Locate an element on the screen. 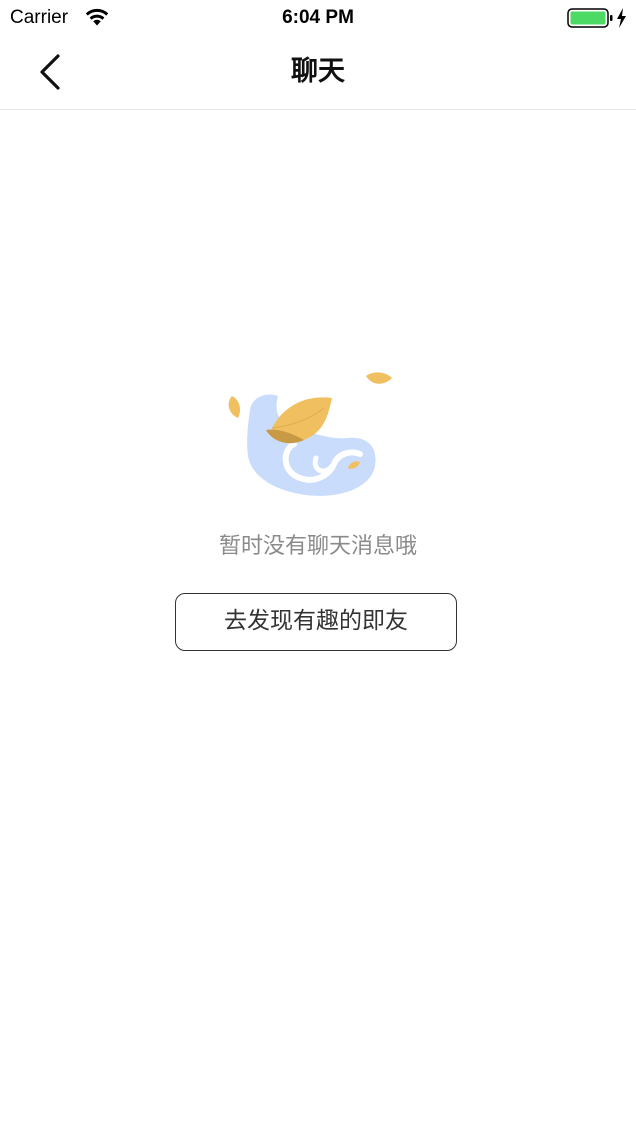 This screenshot has height=1132, width=636. discover-friends-button: 去发现有趣的即友 is located at coordinates (316, 622).